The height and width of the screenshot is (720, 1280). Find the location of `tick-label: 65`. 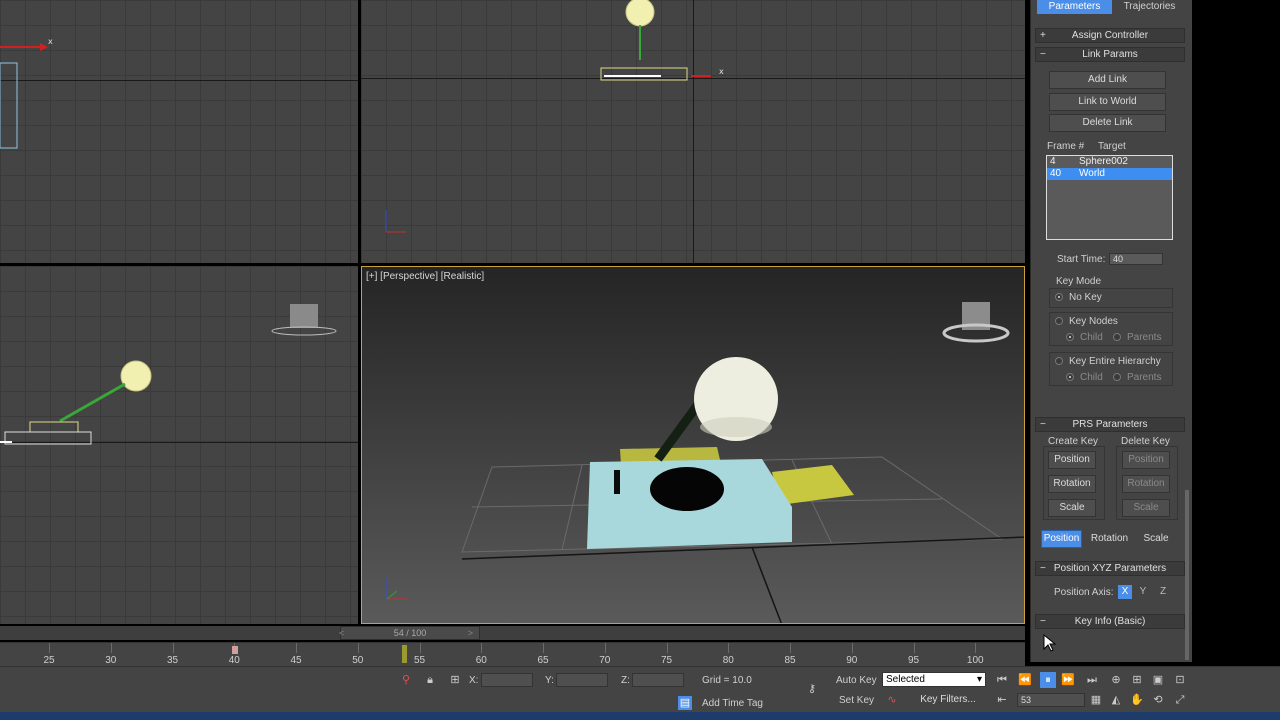

tick-label: 65 is located at coordinates (543, 660).